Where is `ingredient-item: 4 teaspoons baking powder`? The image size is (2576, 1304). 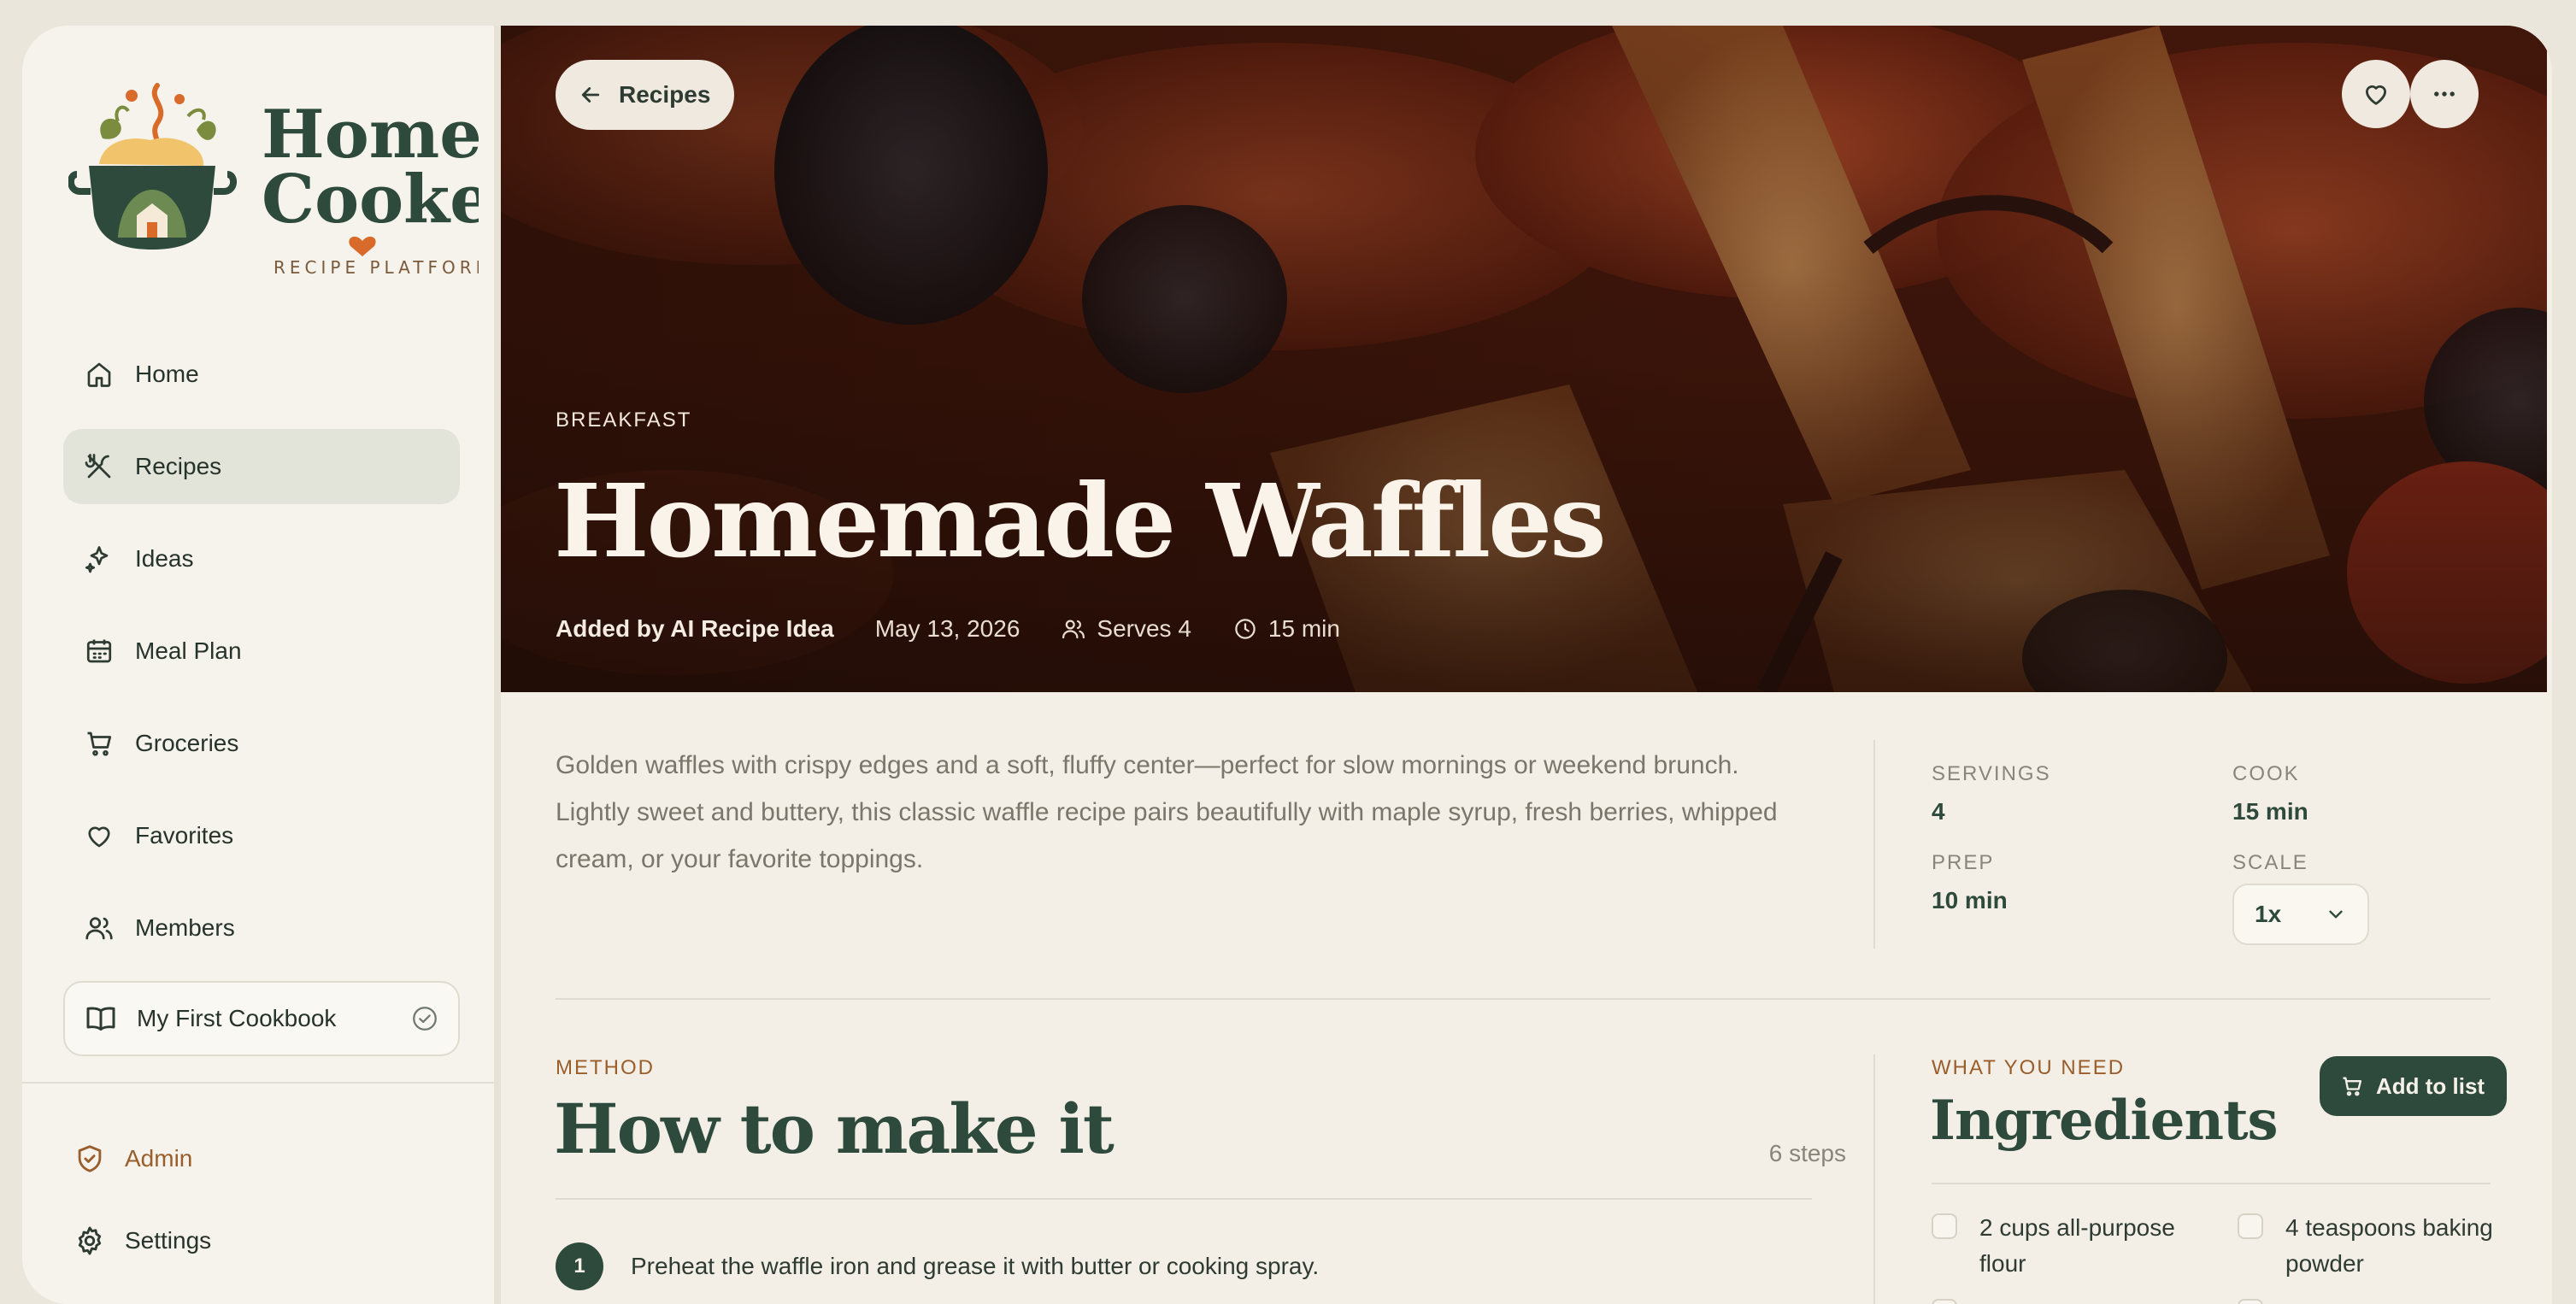 ingredient-item: 4 teaspoons baking powder is located at coordinates (2379, 1246).